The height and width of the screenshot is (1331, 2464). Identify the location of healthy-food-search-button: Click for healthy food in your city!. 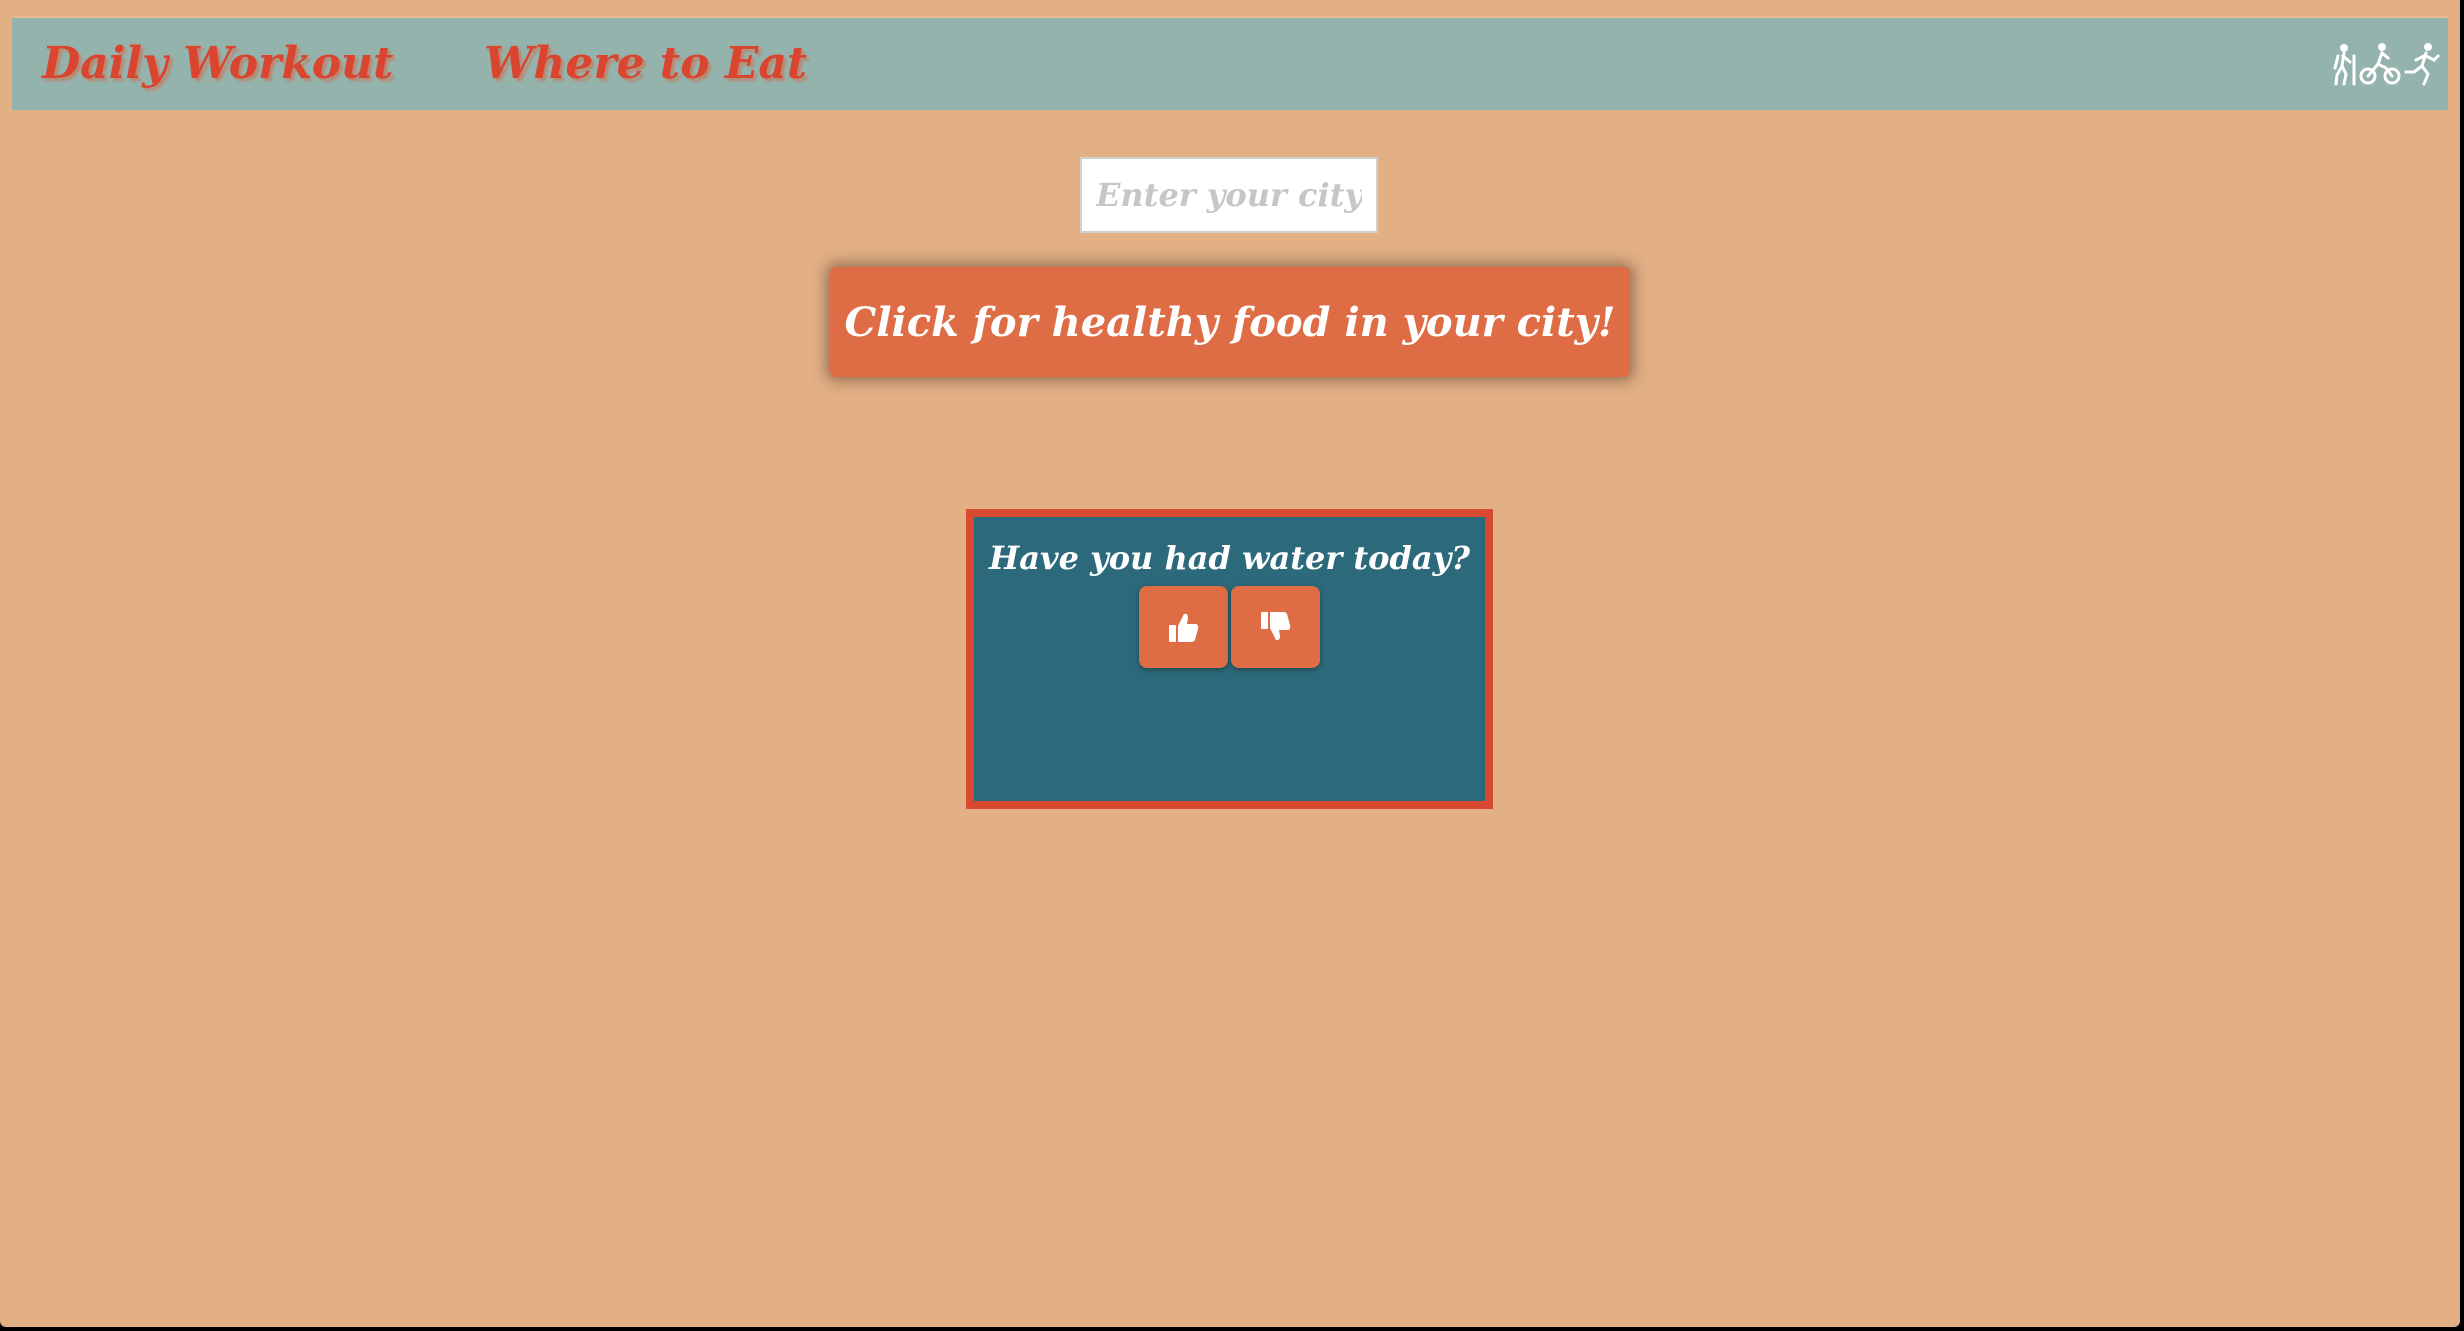
(1230, 322).